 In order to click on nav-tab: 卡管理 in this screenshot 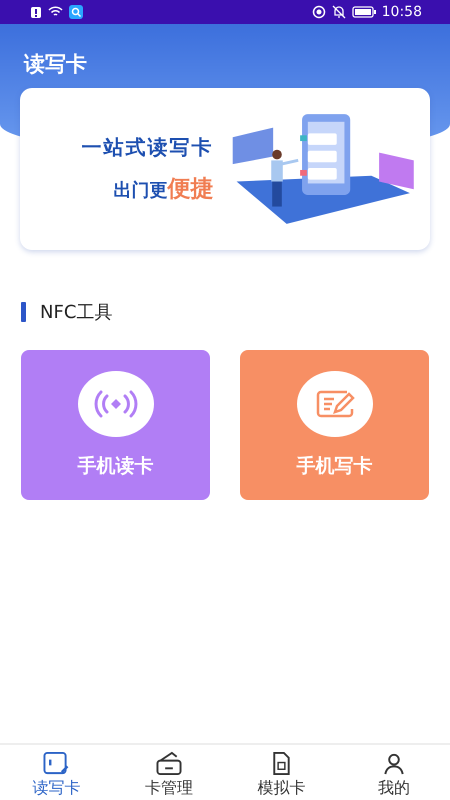, I will do `click(168, 772)`.